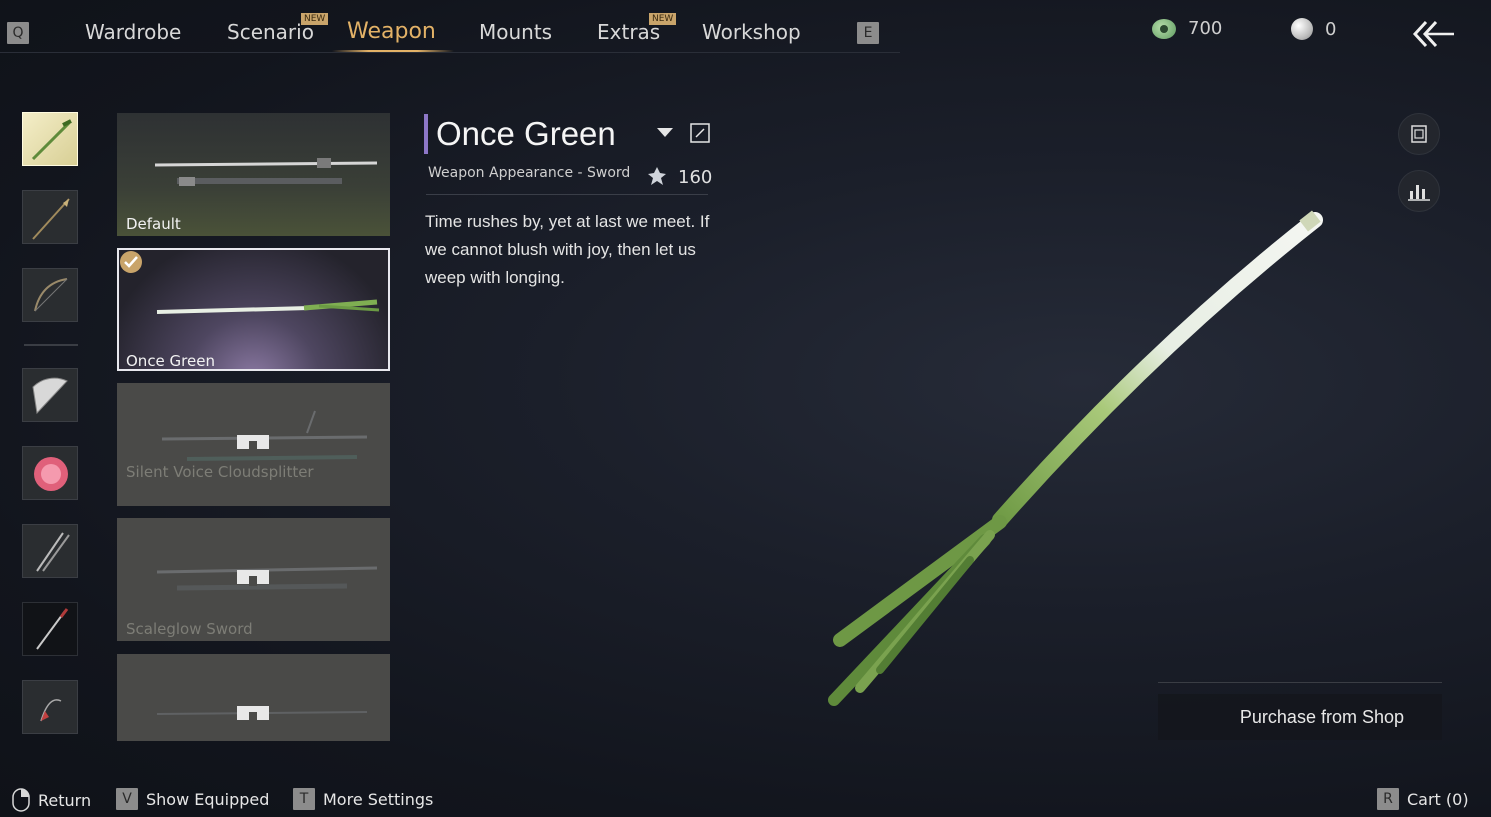 This screenshot has height=817, width=1491. Describe the element at coordinates (51, 345) in the screenshot. I see `category-separator` at that location.